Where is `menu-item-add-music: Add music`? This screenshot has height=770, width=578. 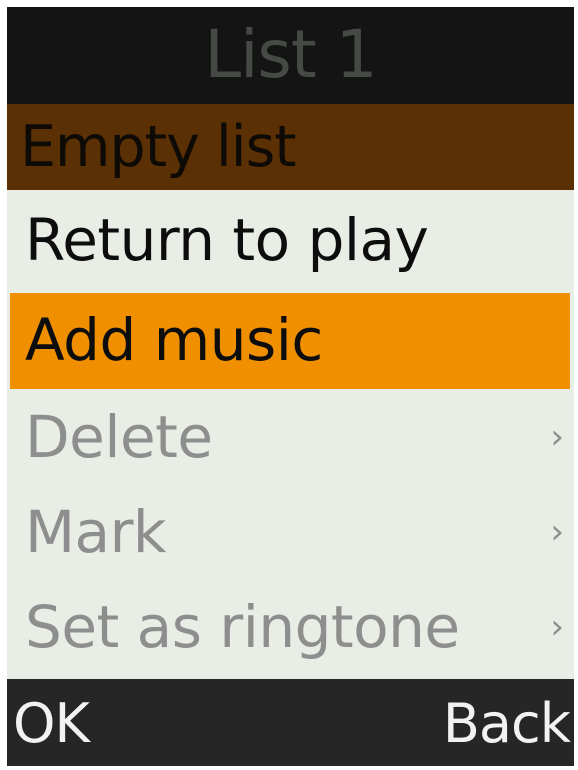
menu-item-add-music: Add music is located at coordinates (290, 341).